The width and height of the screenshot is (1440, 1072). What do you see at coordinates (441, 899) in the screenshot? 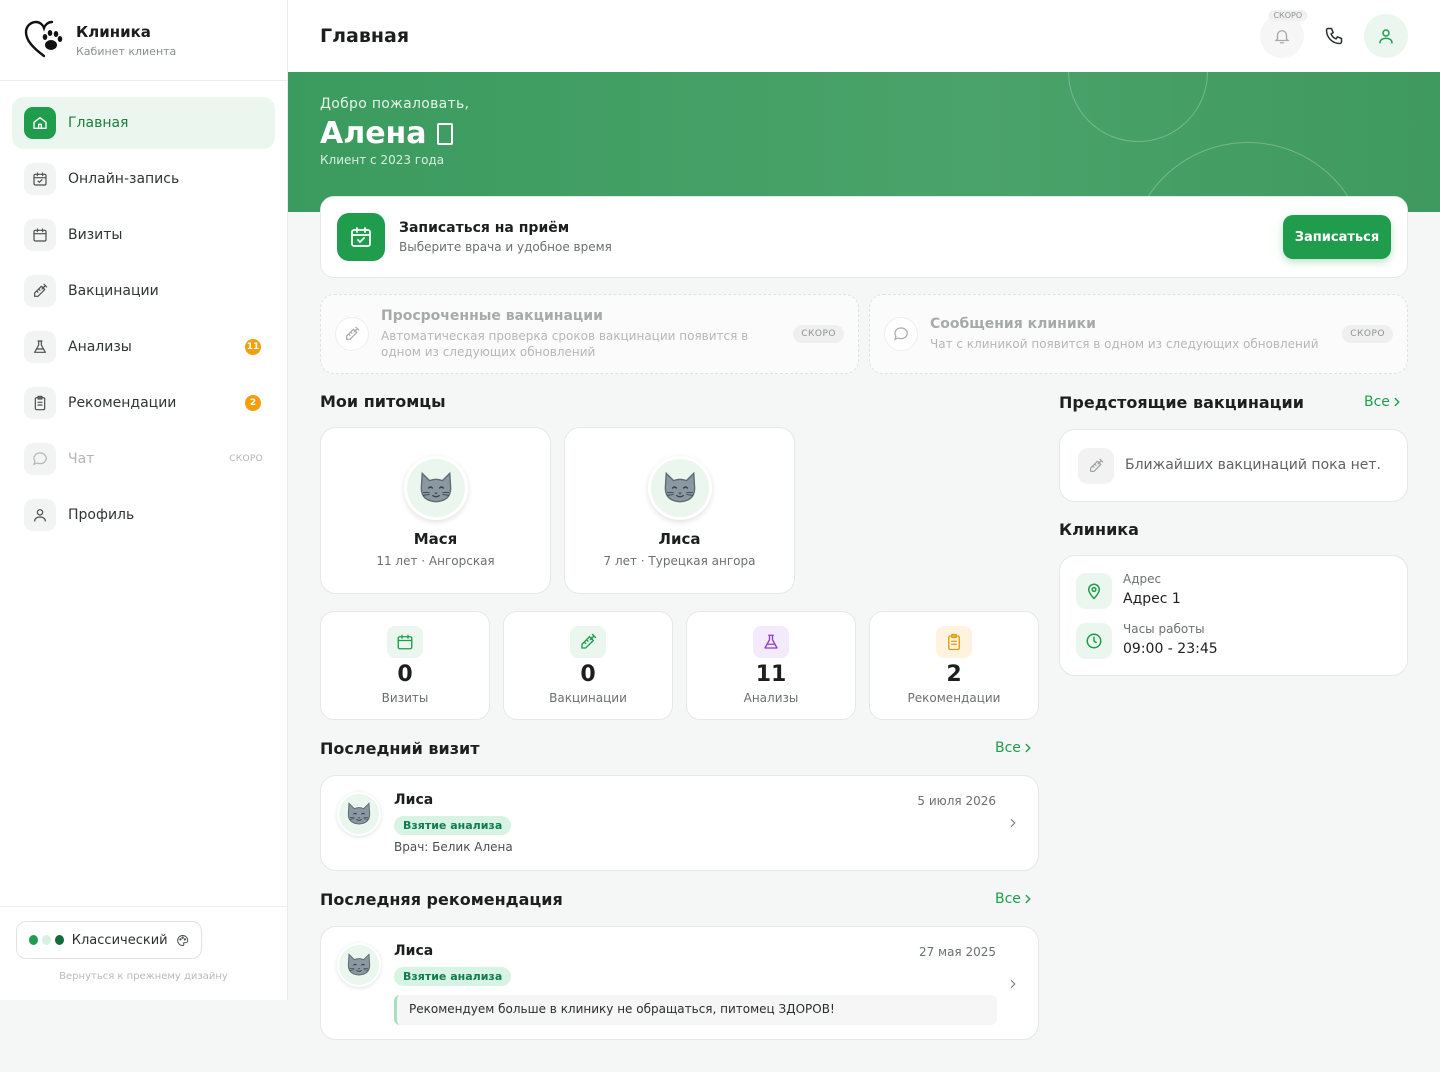
I see `last-recommendation-title: Последняя рекомендация` at bounding box center [441, 899].